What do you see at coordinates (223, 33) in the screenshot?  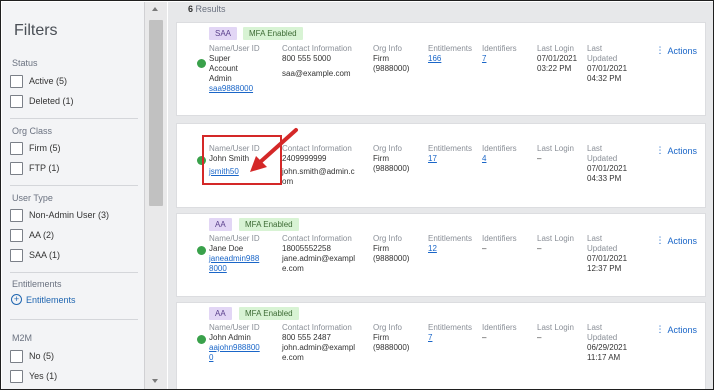 I see `role-tag: SAA` at bounding box center [223, 33].